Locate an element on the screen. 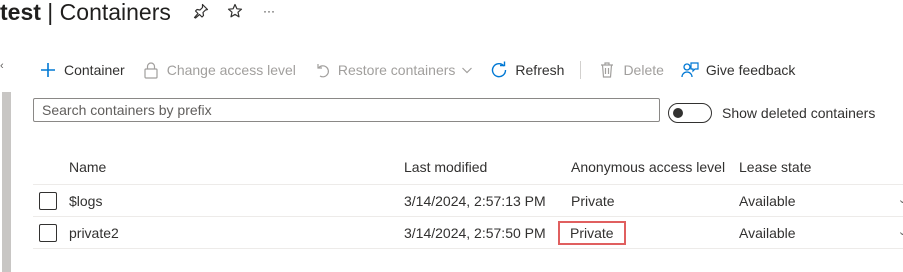  container-name: $logs is located at coordinates (85, 200).